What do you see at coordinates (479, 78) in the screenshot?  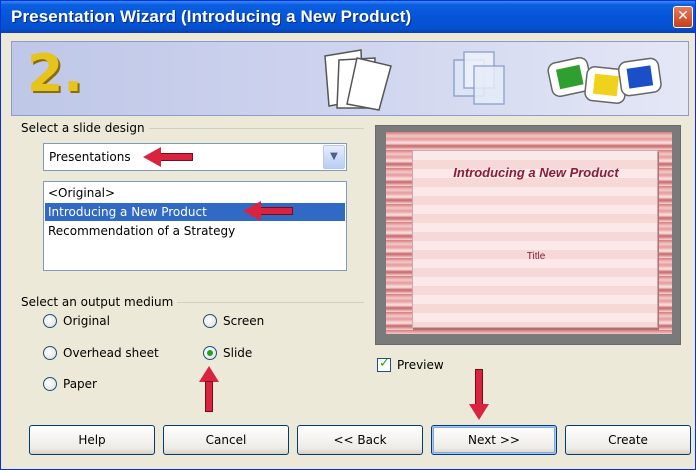 I see `layers-icon` at bounding box center [479, 78].